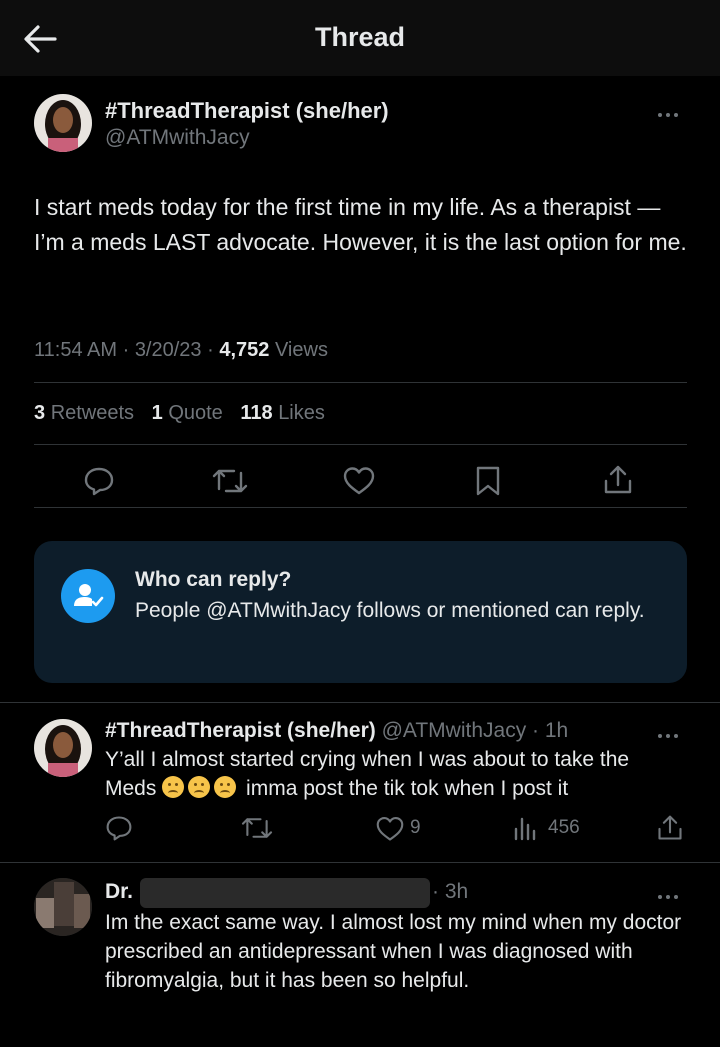  I want to click on top-bar: Thread, so click(360, 38).